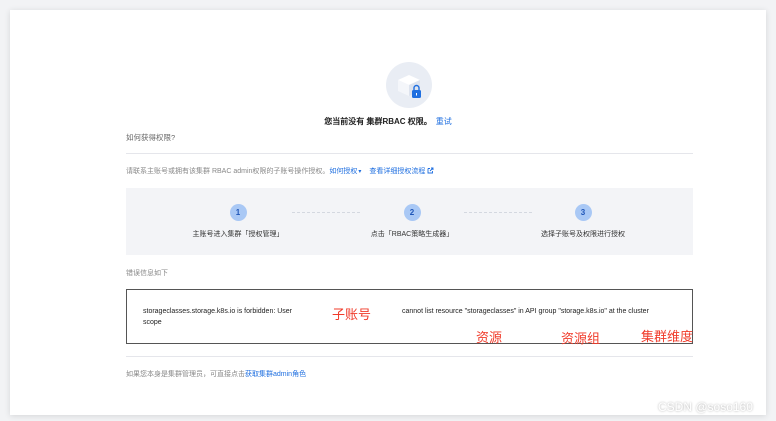  Describe the element at coordinates (444, 121) in the screenshot. I see `retry-link: 重试` at that location.